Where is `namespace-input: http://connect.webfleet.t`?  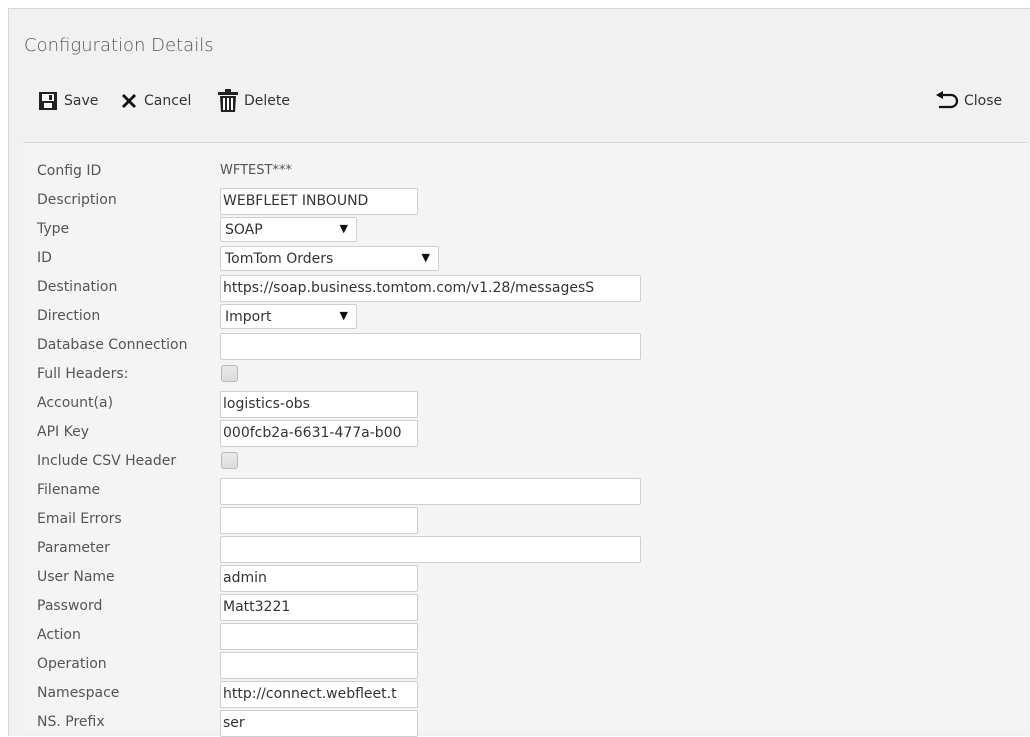 namespace-input: http://connect.webfleet.t is located at coordinates (319, 694).